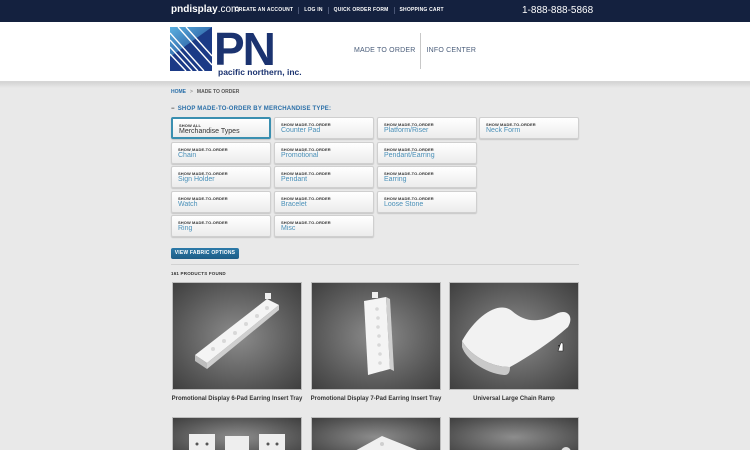 This screenshot has height=450, width=750. What do you see at coordinates (185, 228) in the screenshot?
I see `filter-label: Ring` at bounding box center [185, 228].